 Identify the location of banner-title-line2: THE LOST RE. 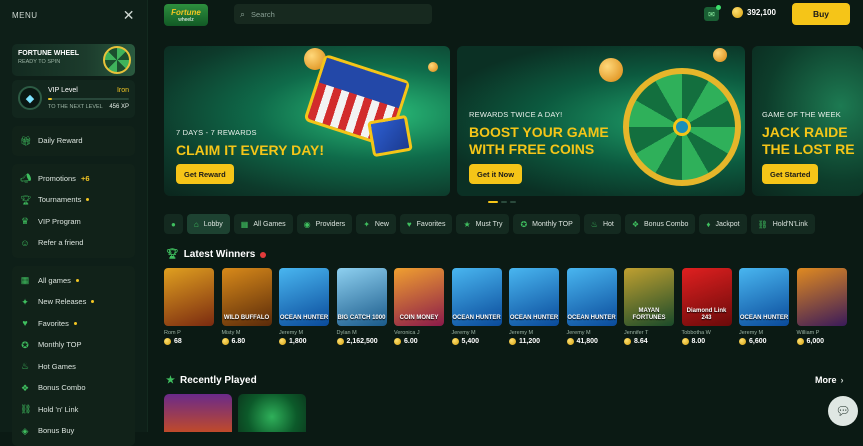
(808, 149).